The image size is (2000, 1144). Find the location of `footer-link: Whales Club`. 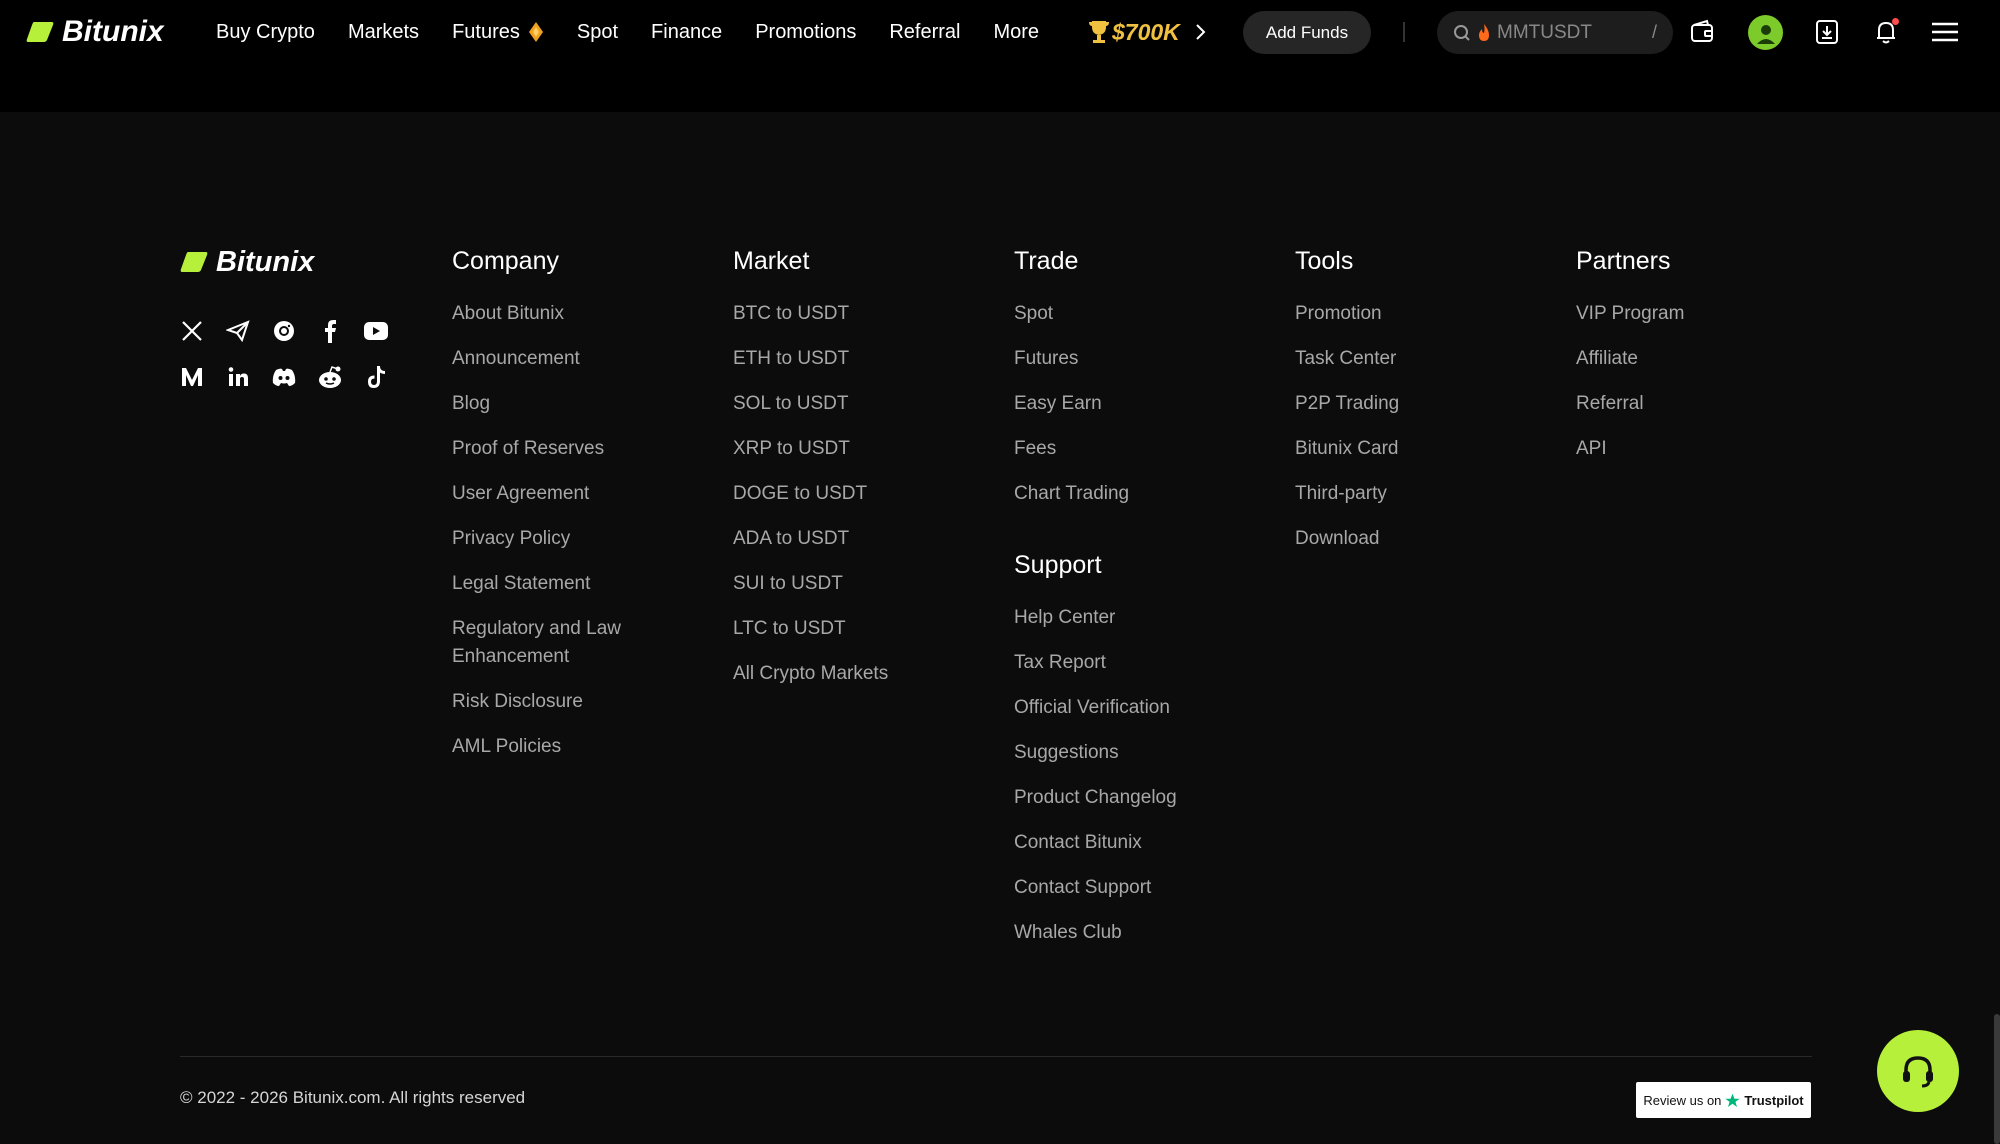

footer-link: Whales Club is located at coordinates (1095, 933).